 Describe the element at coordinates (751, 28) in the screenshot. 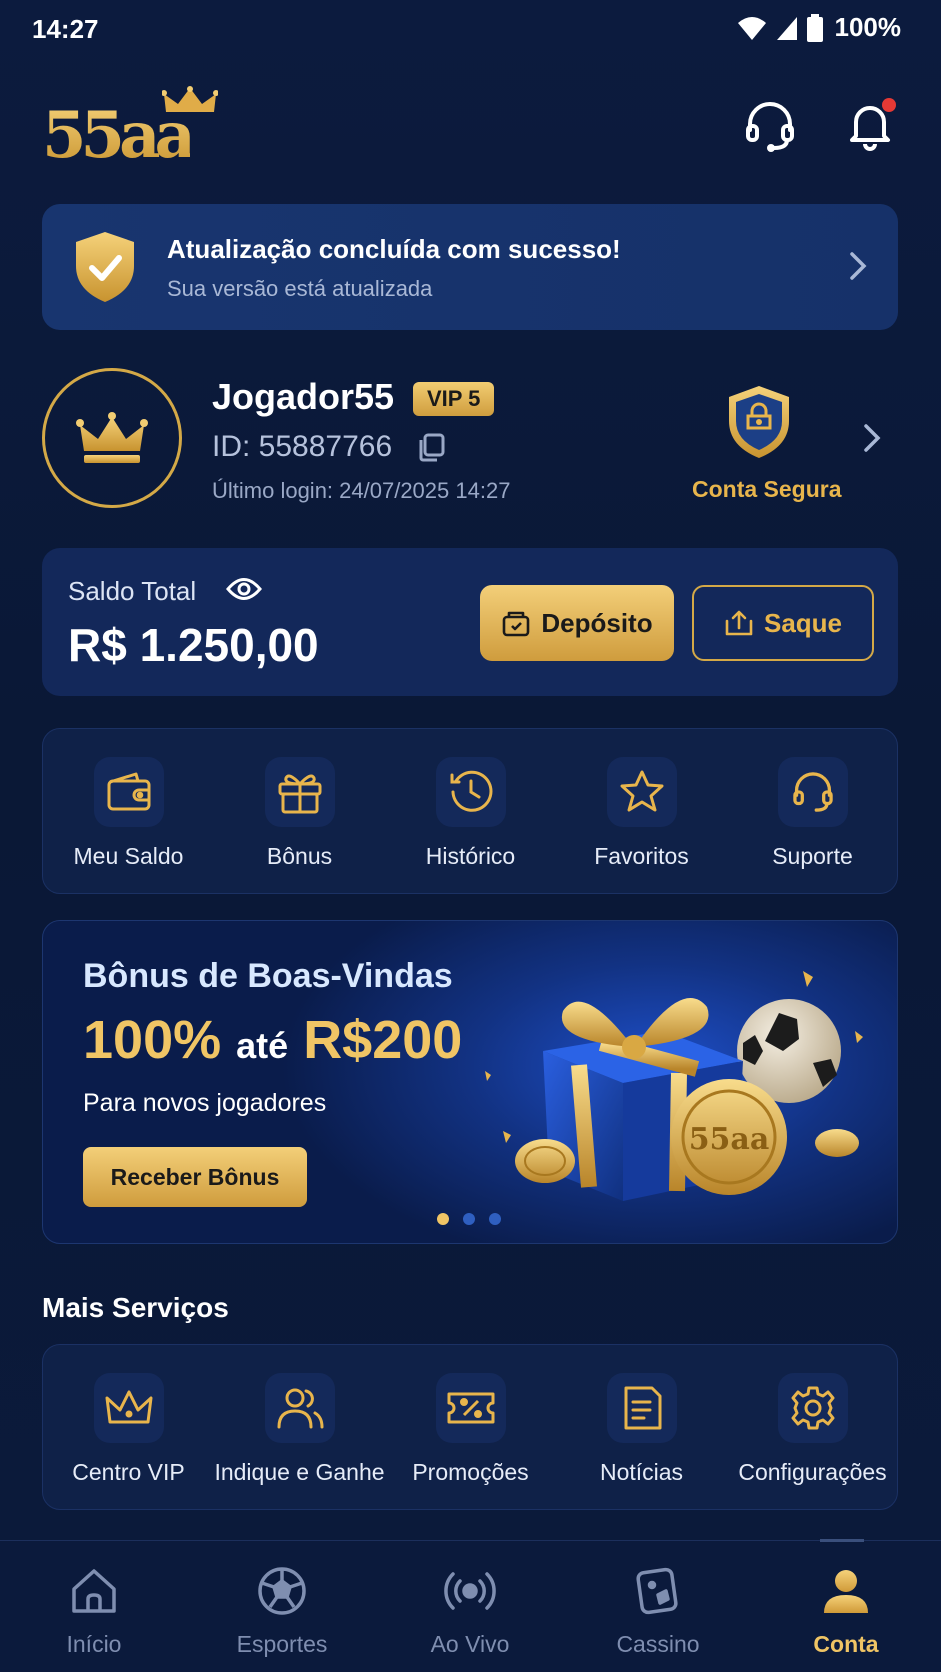

I see `wifi-icon` at that location.